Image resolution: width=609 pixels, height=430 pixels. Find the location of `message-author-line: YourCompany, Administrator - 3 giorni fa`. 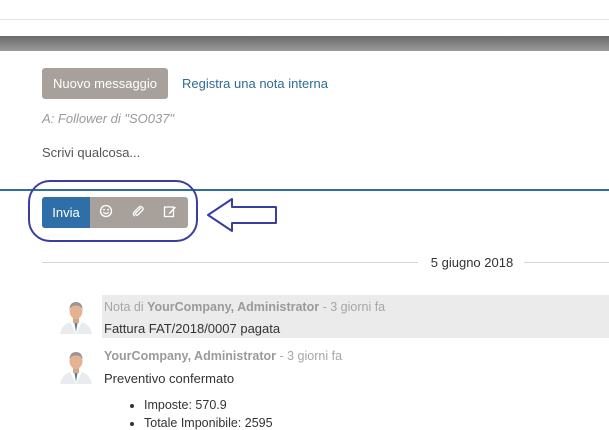

message-author-line: YourCompany, Administrator - 3 giorni fa is located at coordinates (223, 356).